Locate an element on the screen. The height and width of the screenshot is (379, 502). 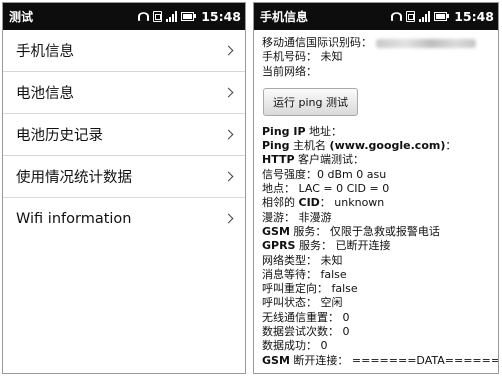
info-row-text: ： is located at coordinates (451, 146).